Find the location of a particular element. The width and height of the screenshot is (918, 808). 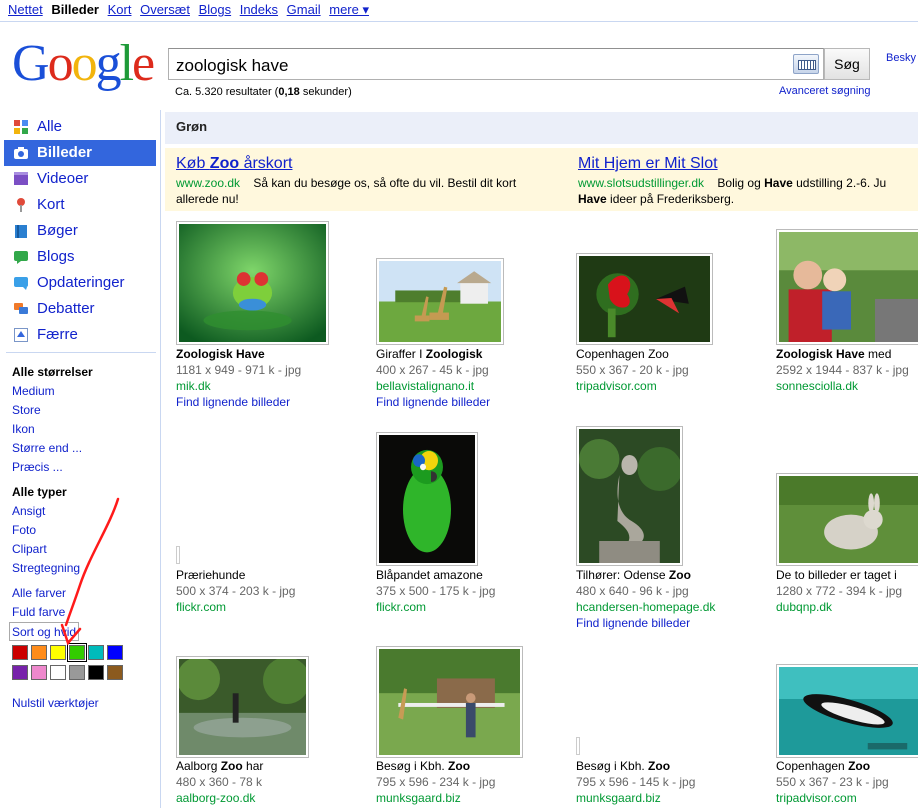

sidebar-item-label: Videoer is located at coordinates (63, 178).